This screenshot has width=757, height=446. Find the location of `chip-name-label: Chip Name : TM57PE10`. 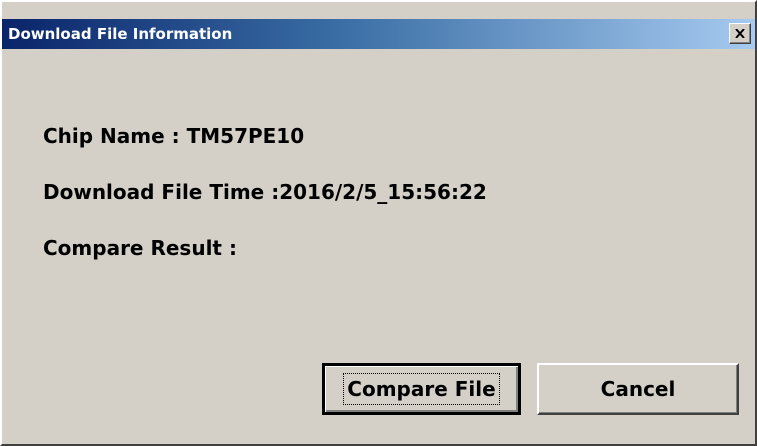

chip-name-label: Chip Name : TM57PE10 is located at coordinates (174, 136).